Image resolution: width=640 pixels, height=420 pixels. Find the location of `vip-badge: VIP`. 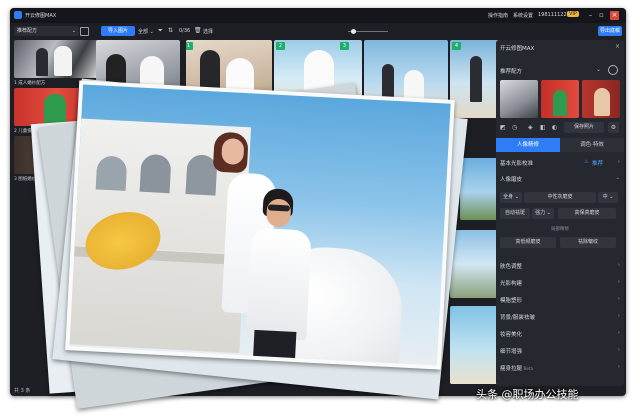

vip-badge: VIP is located at coordinates (573, 14).